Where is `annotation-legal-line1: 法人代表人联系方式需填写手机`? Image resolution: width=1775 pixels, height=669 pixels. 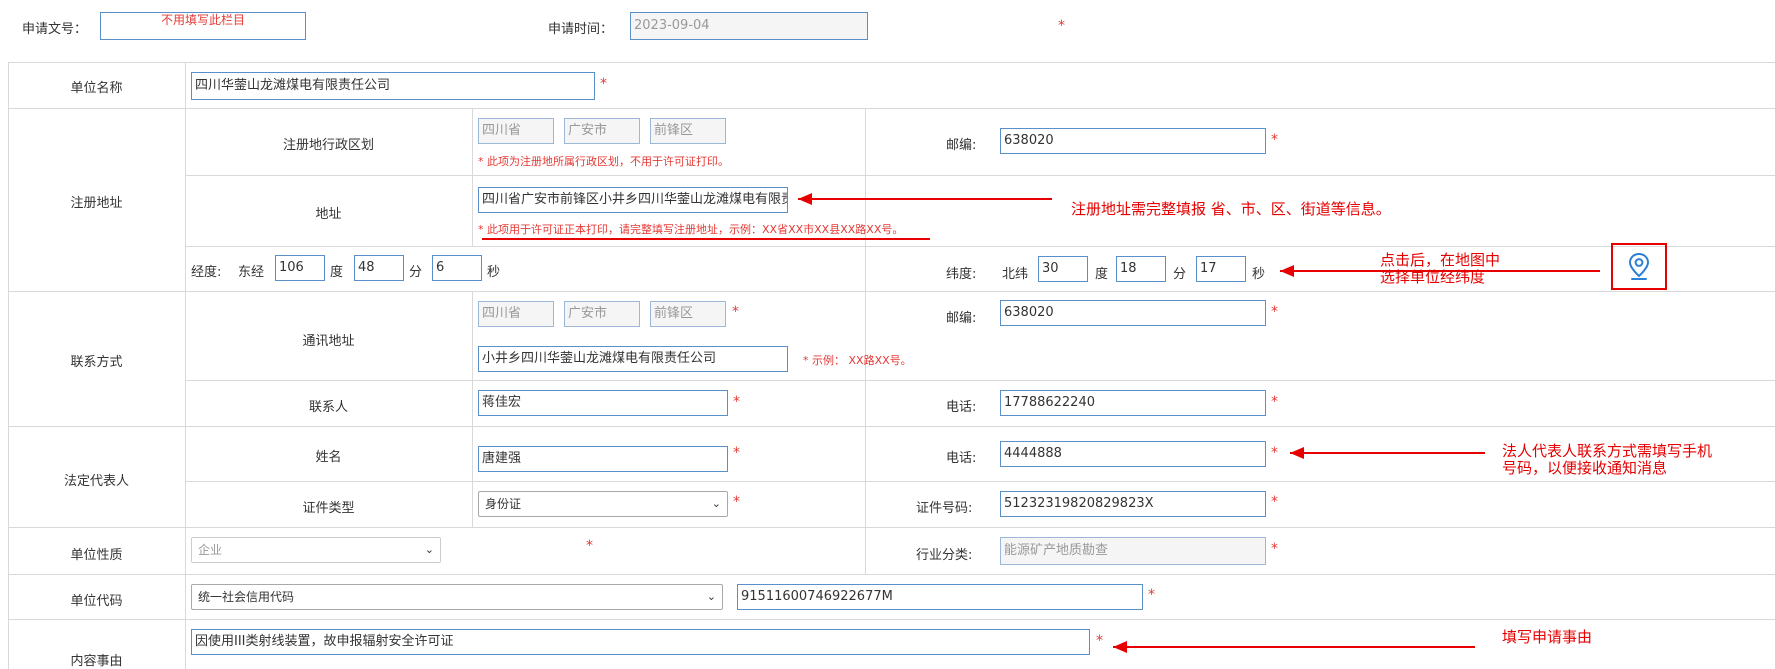 annotation-legal-line1: 法人代表人联系方式需填写手机 is located at coordinates (1607, 451).